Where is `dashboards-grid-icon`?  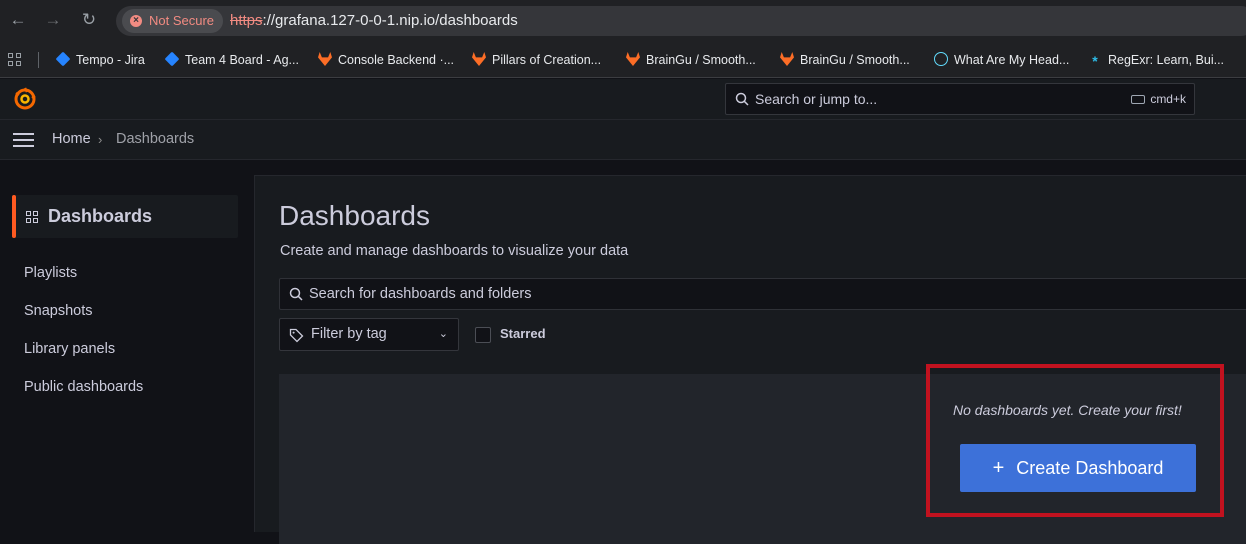 dashboards-grid-icon is located at coordinates (32, 217).